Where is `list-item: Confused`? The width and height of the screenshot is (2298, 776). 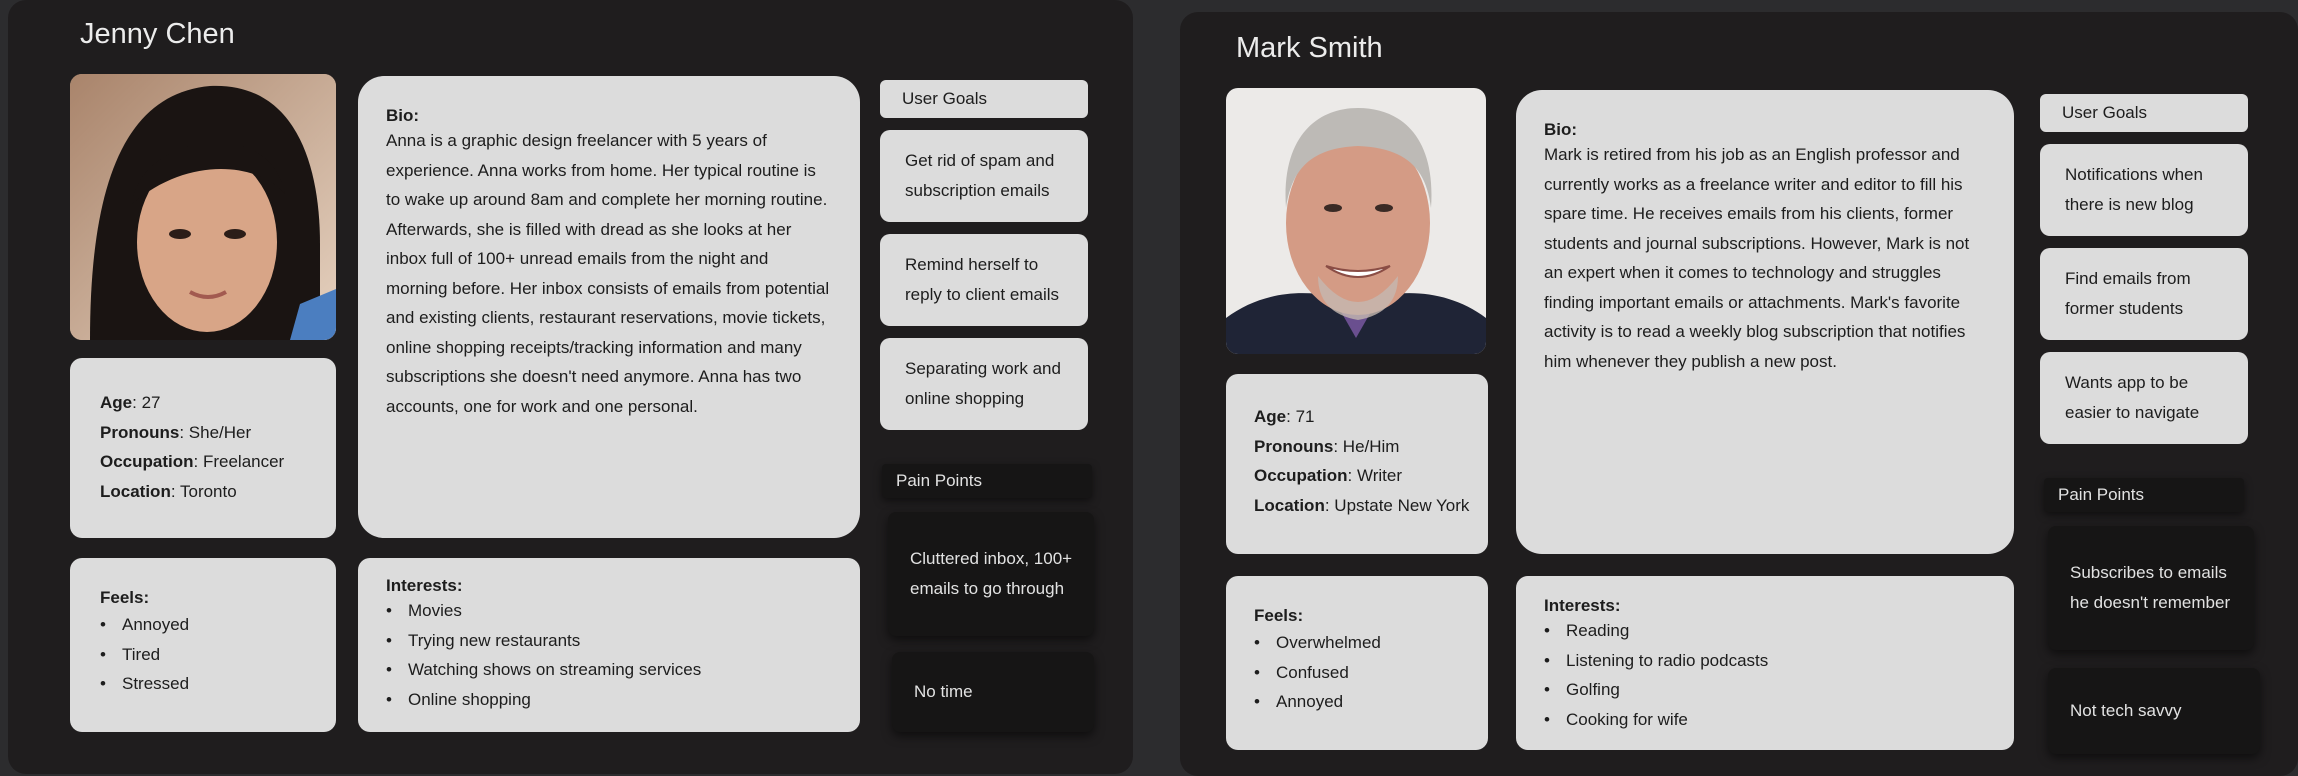
list-item: Confused is located at coordinates (1371, 673).